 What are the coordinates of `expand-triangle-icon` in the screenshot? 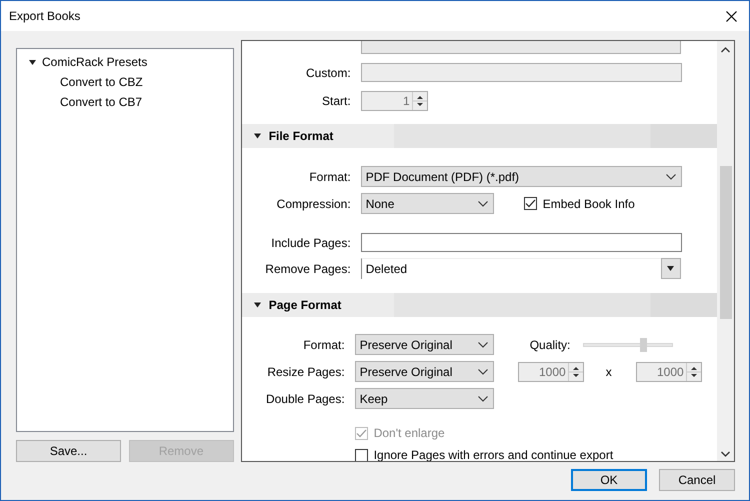 It's located at (32, 62).